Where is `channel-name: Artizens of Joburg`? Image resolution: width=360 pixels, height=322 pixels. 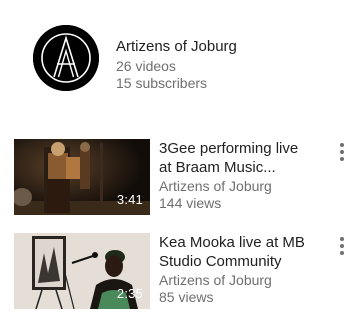 channel-name: Artizens of Joburg is located at coordinates (176, 47).